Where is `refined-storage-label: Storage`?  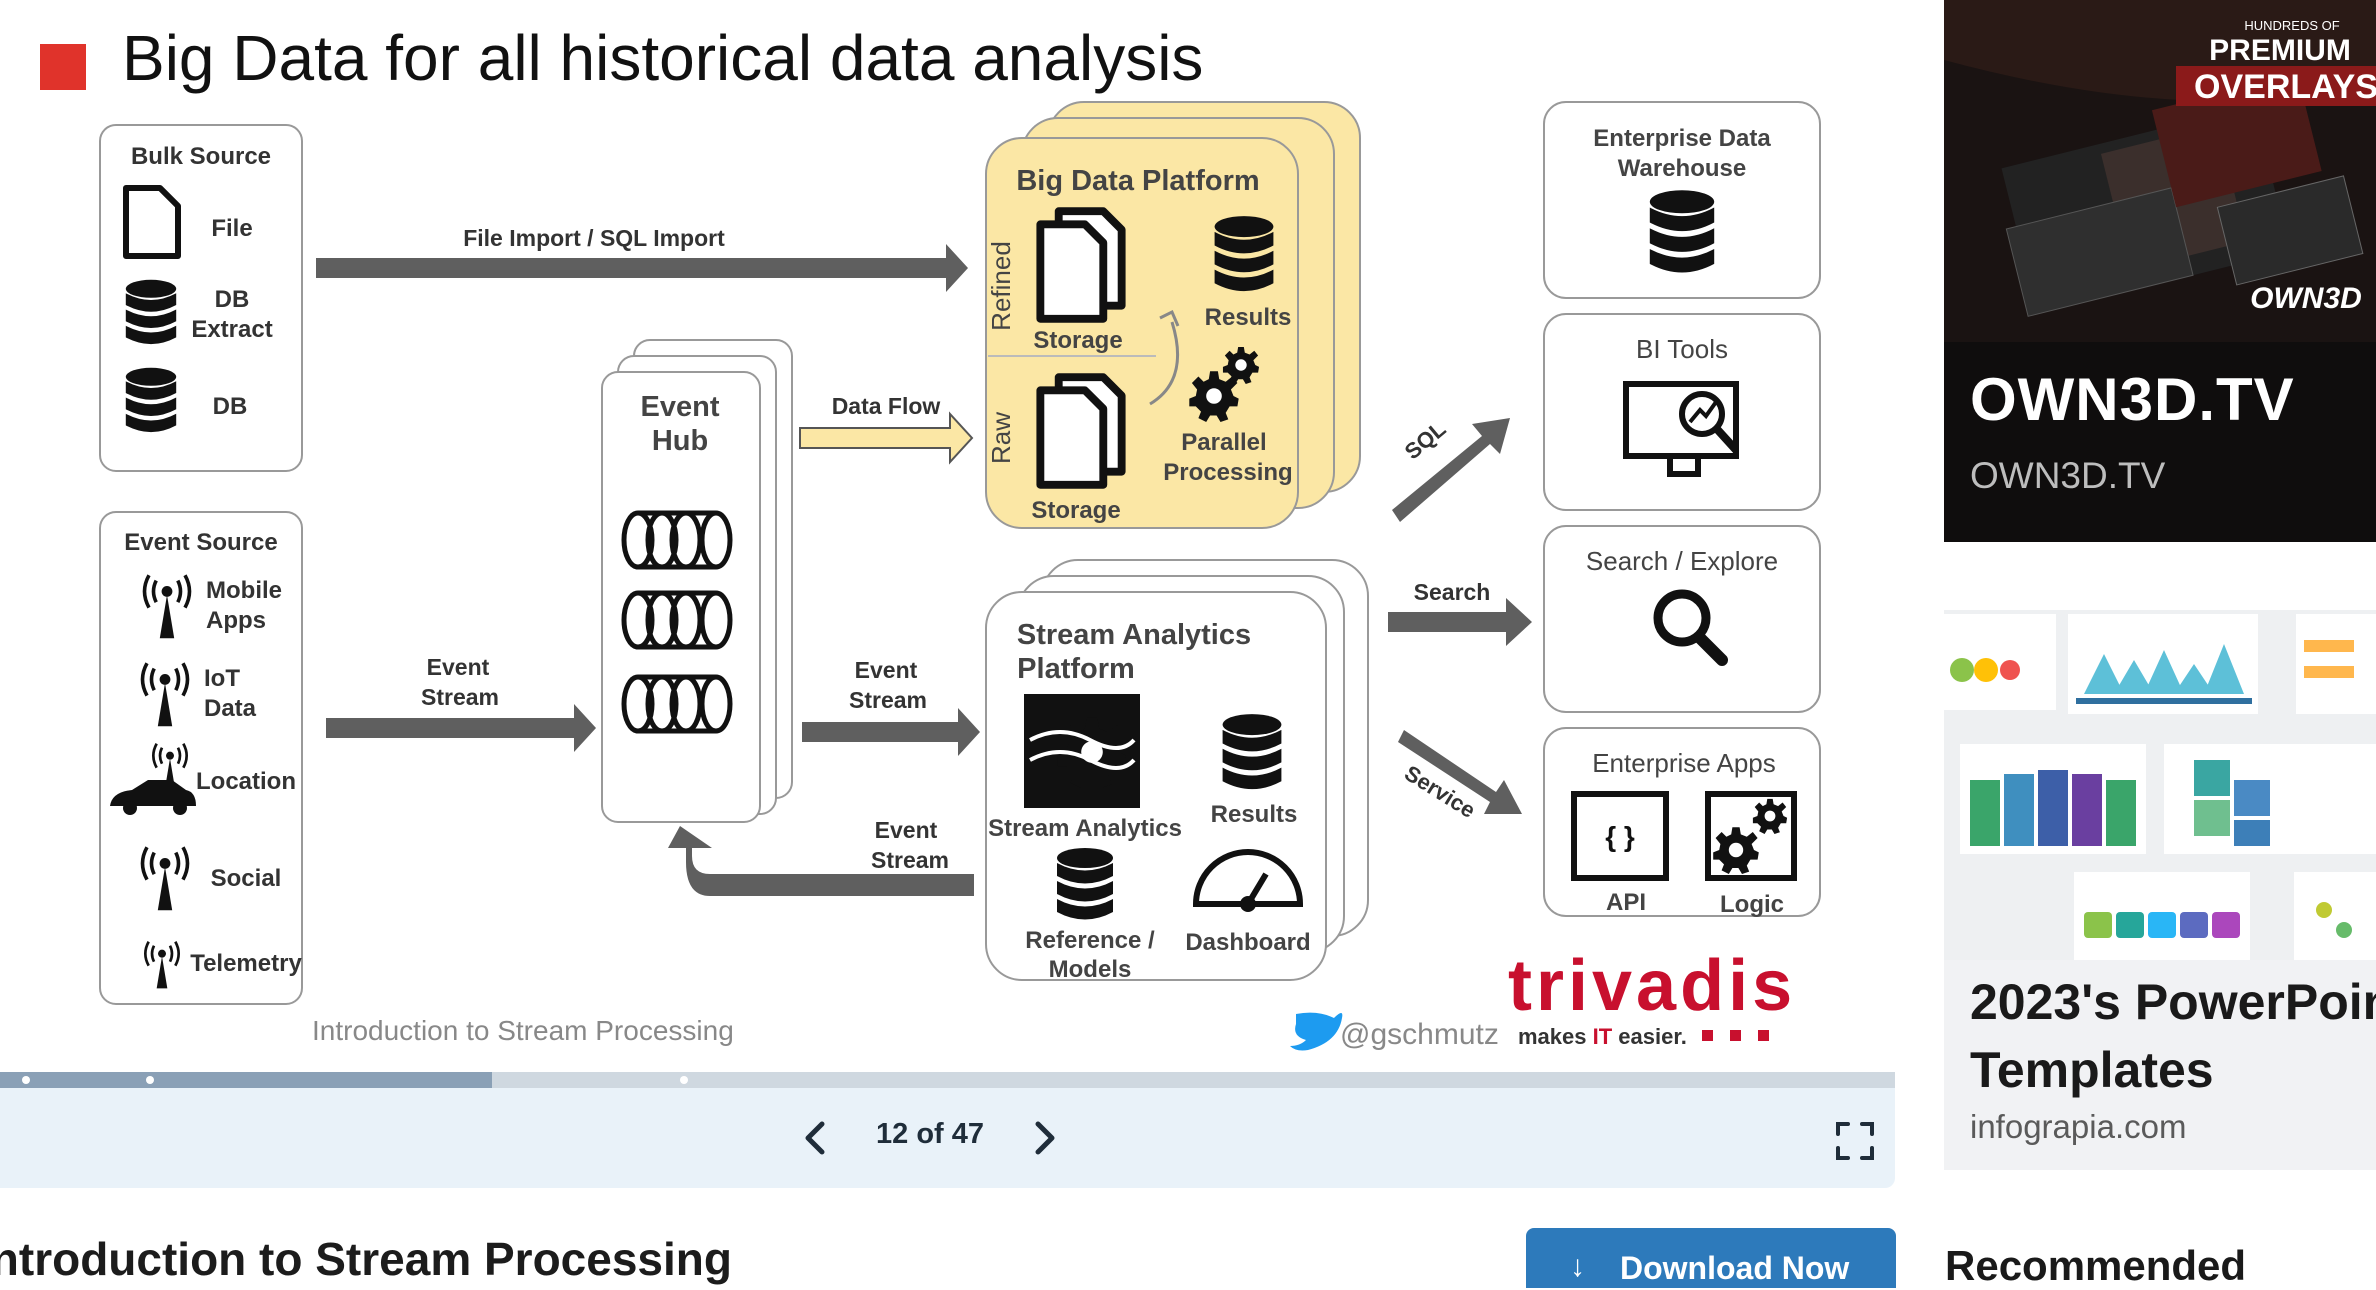
refined-storage-label: Storage is located at coordinates (1077, 340).